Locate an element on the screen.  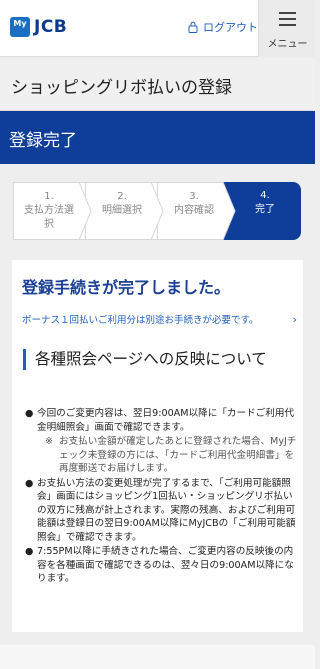
logout-label: ログアウト is located at coordinates (230, 27).